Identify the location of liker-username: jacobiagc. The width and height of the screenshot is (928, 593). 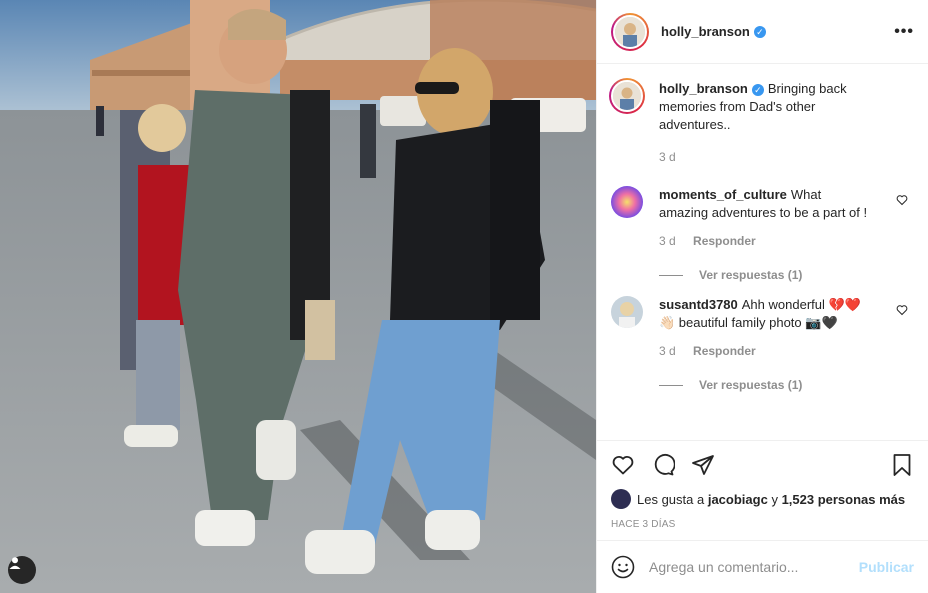
(738, 499).